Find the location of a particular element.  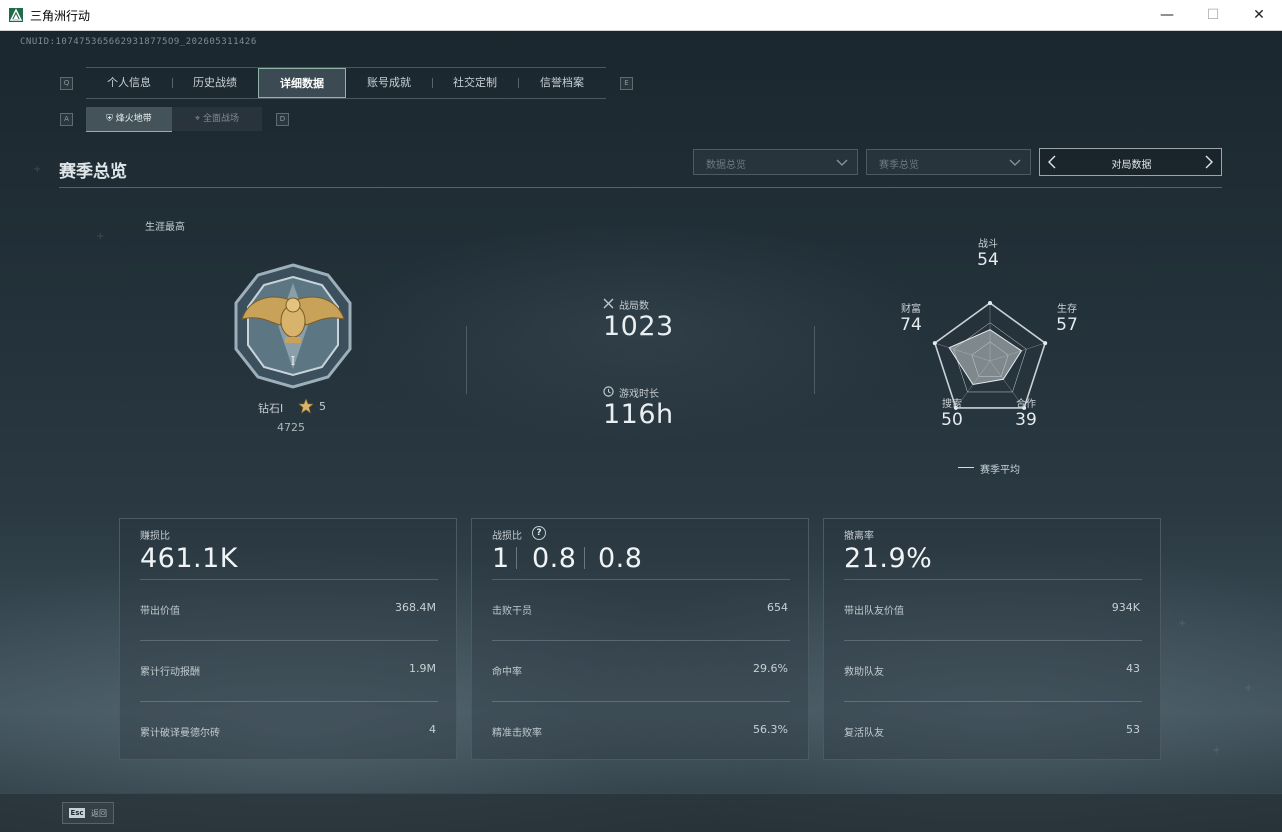

card-row-value: 654 is located at coordinates (777, 607).